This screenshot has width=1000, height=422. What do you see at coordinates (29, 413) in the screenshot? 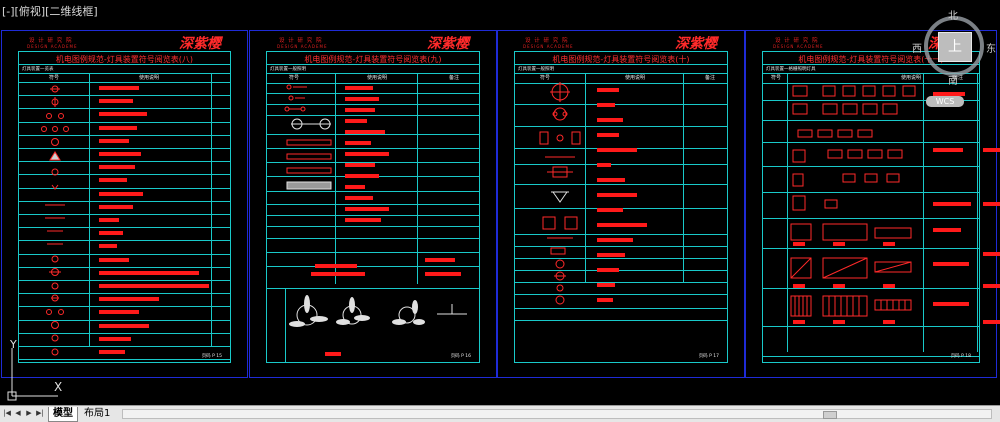
I see `tab-nav-next-button: ▶` at bounding box center [29, 413].